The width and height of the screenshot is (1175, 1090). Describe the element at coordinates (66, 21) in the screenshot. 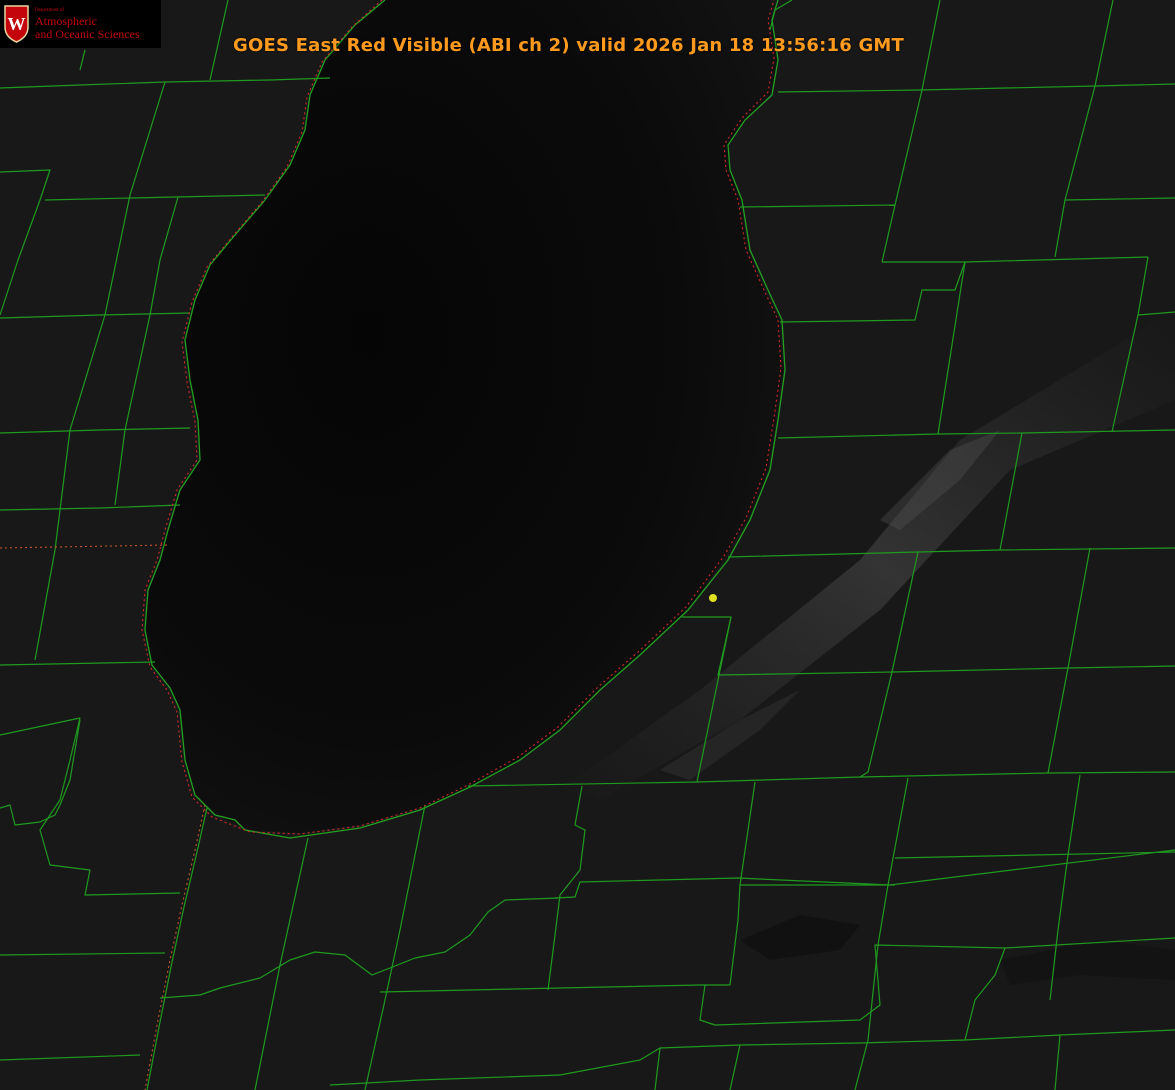

I see `logo-name-line1: Atmospheric` at that location.